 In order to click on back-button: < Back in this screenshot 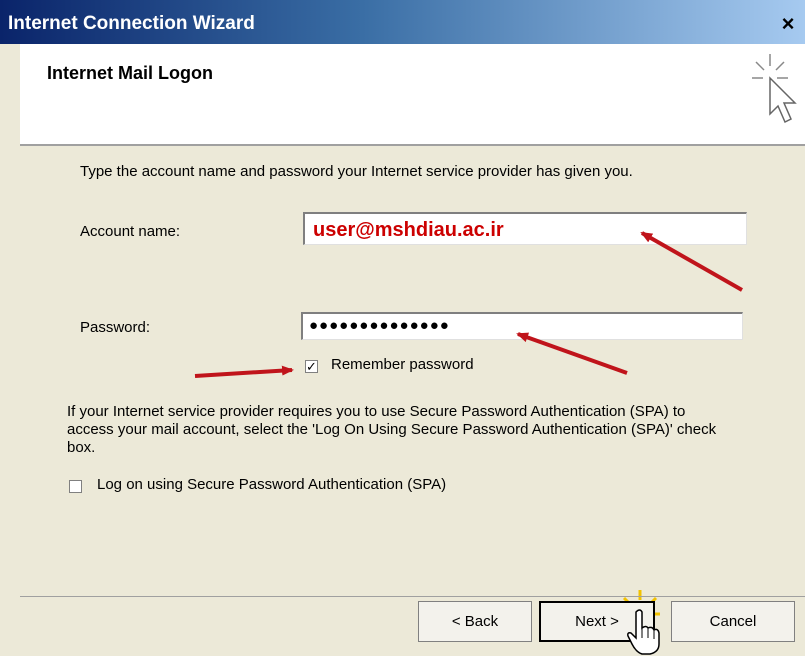, I will do `click(475, 621)`.